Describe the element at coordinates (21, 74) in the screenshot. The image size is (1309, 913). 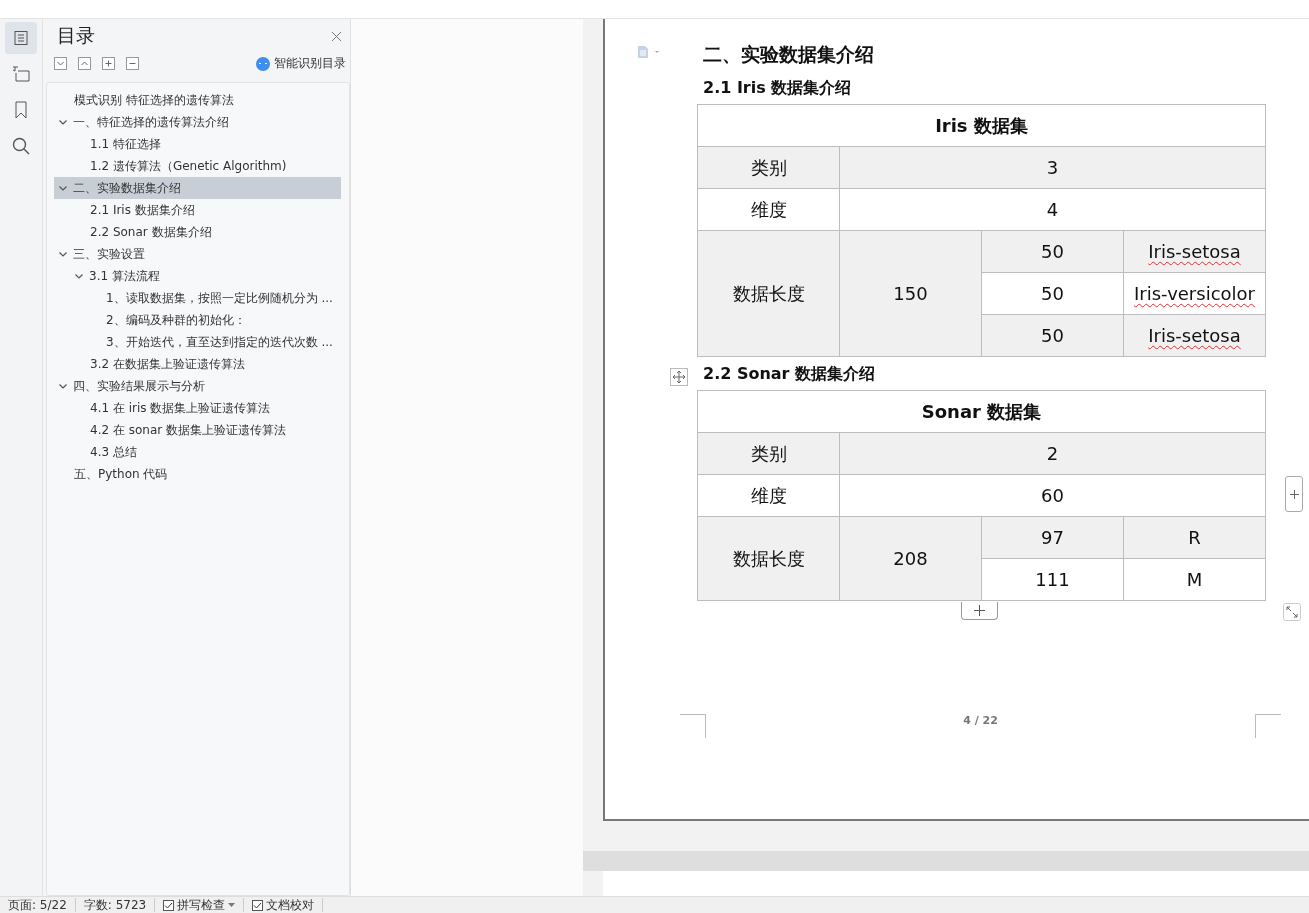
I see `tree-panel-icon` at that location.